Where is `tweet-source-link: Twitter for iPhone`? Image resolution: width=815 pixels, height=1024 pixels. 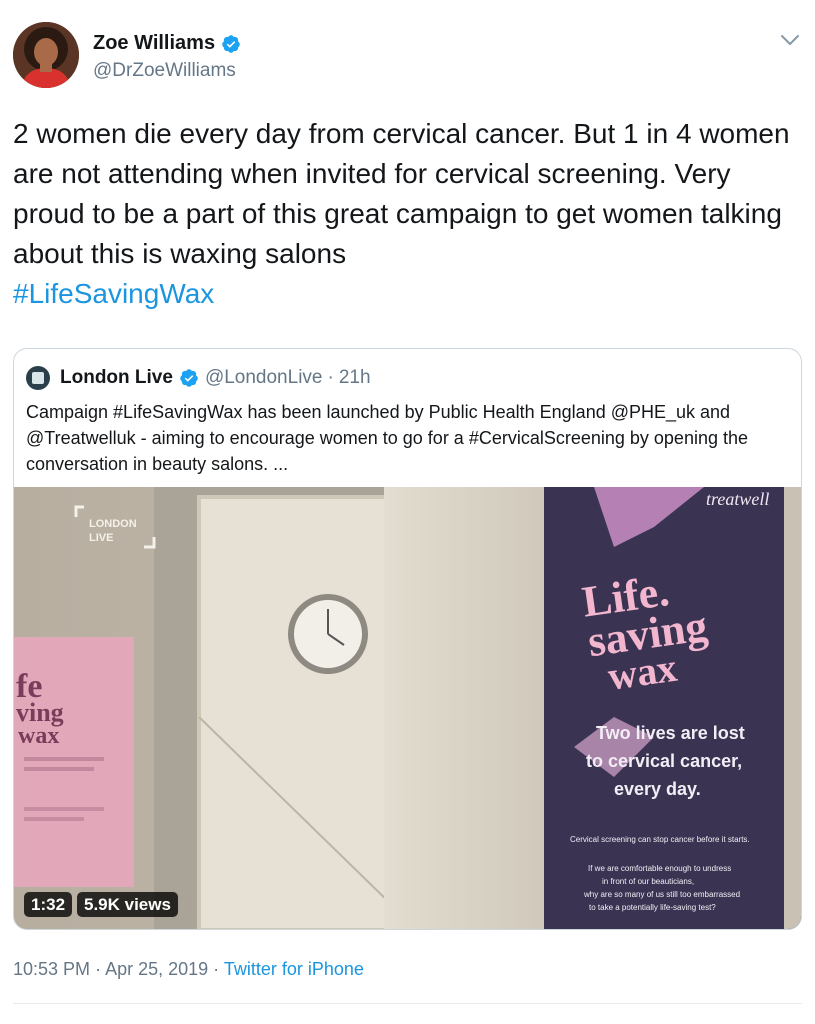 tweet-source-link: Twitter for iPhone is located at coordinates (294, 969).